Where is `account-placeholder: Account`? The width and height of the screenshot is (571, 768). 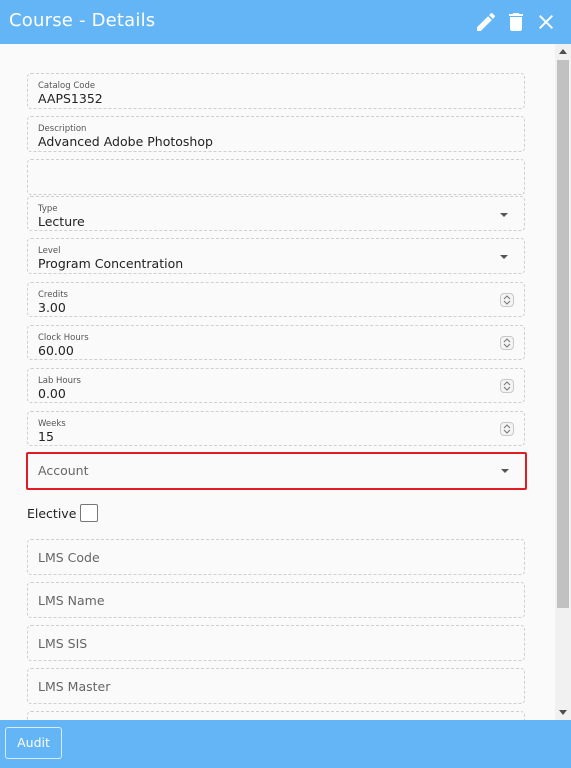 account-placeholder: Account is located at coordinates (63, 470).